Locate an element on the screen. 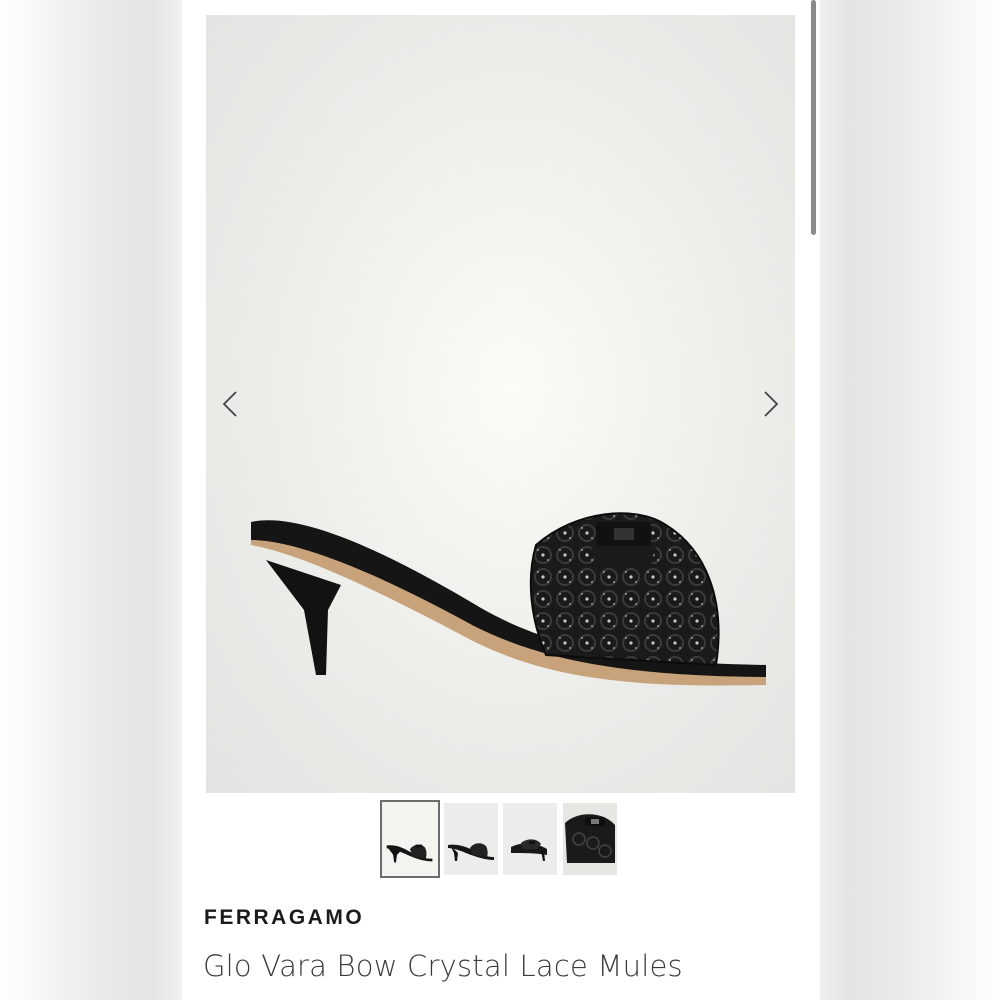  shoe-illustration is located at coordinates (508, 599).